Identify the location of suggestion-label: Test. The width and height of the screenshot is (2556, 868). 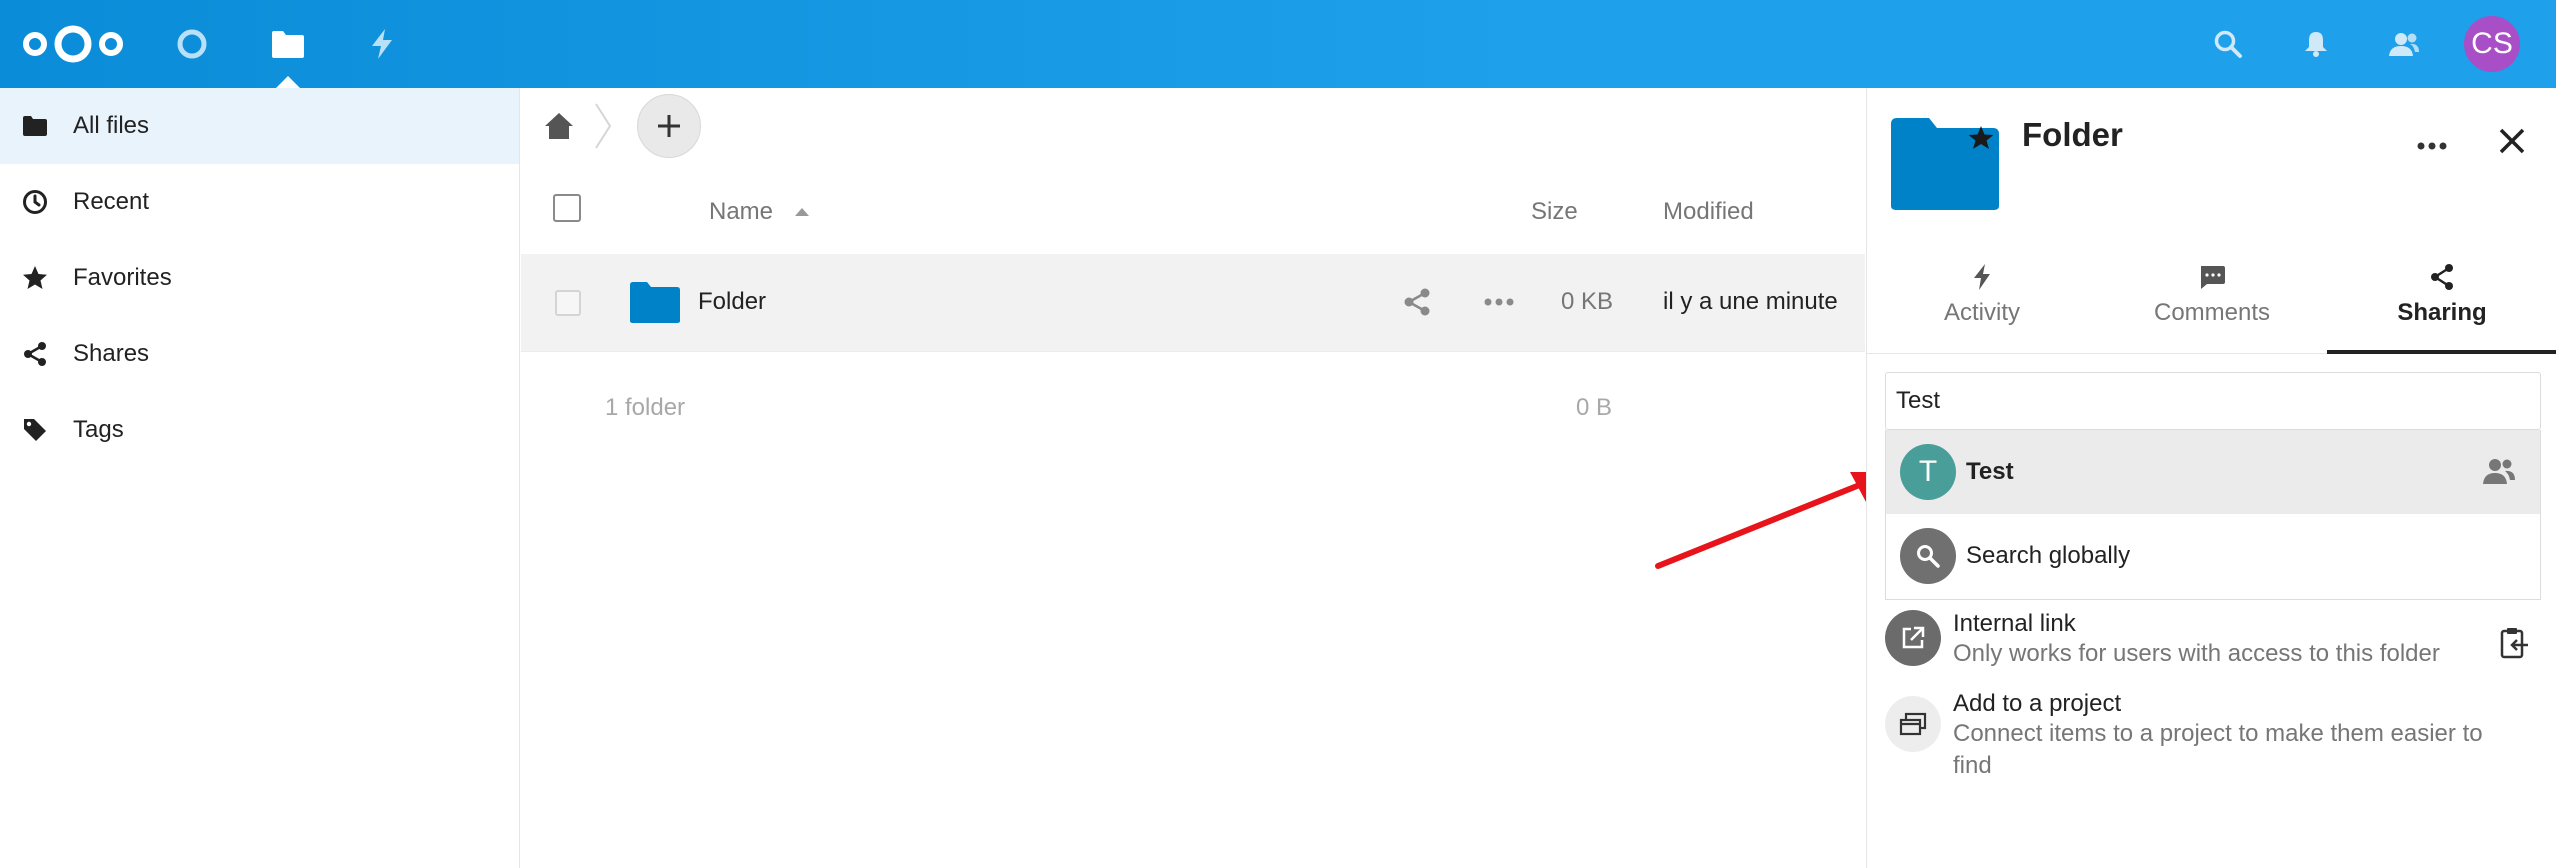
(1990, 471).